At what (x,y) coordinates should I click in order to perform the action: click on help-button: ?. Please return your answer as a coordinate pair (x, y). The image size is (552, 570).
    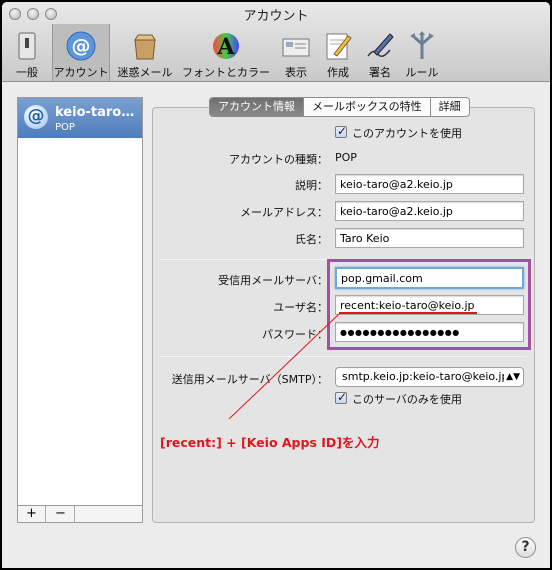
    Looking at the image, I should click on (525, 547).